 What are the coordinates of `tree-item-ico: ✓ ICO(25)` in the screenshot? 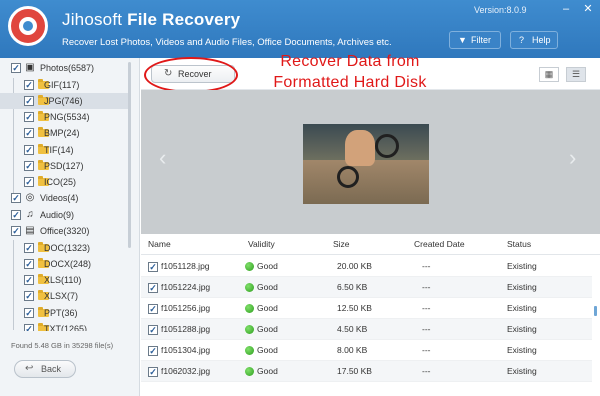 It's located at (64, 182).